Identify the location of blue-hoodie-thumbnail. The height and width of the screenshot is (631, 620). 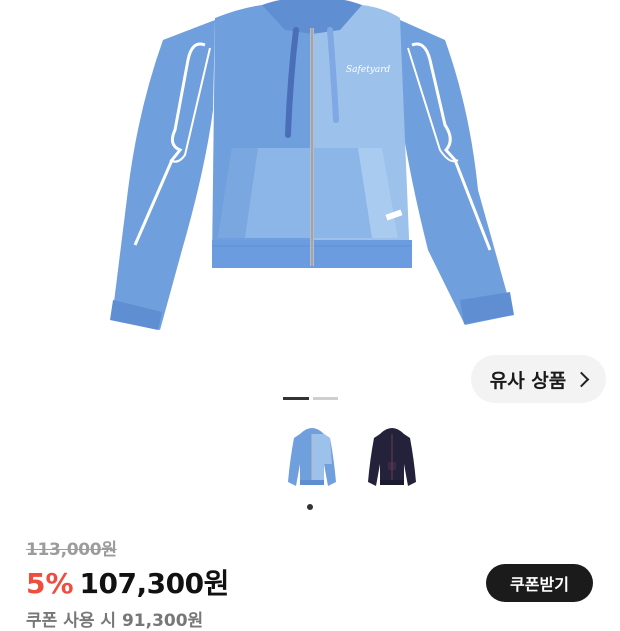
(312, 457).